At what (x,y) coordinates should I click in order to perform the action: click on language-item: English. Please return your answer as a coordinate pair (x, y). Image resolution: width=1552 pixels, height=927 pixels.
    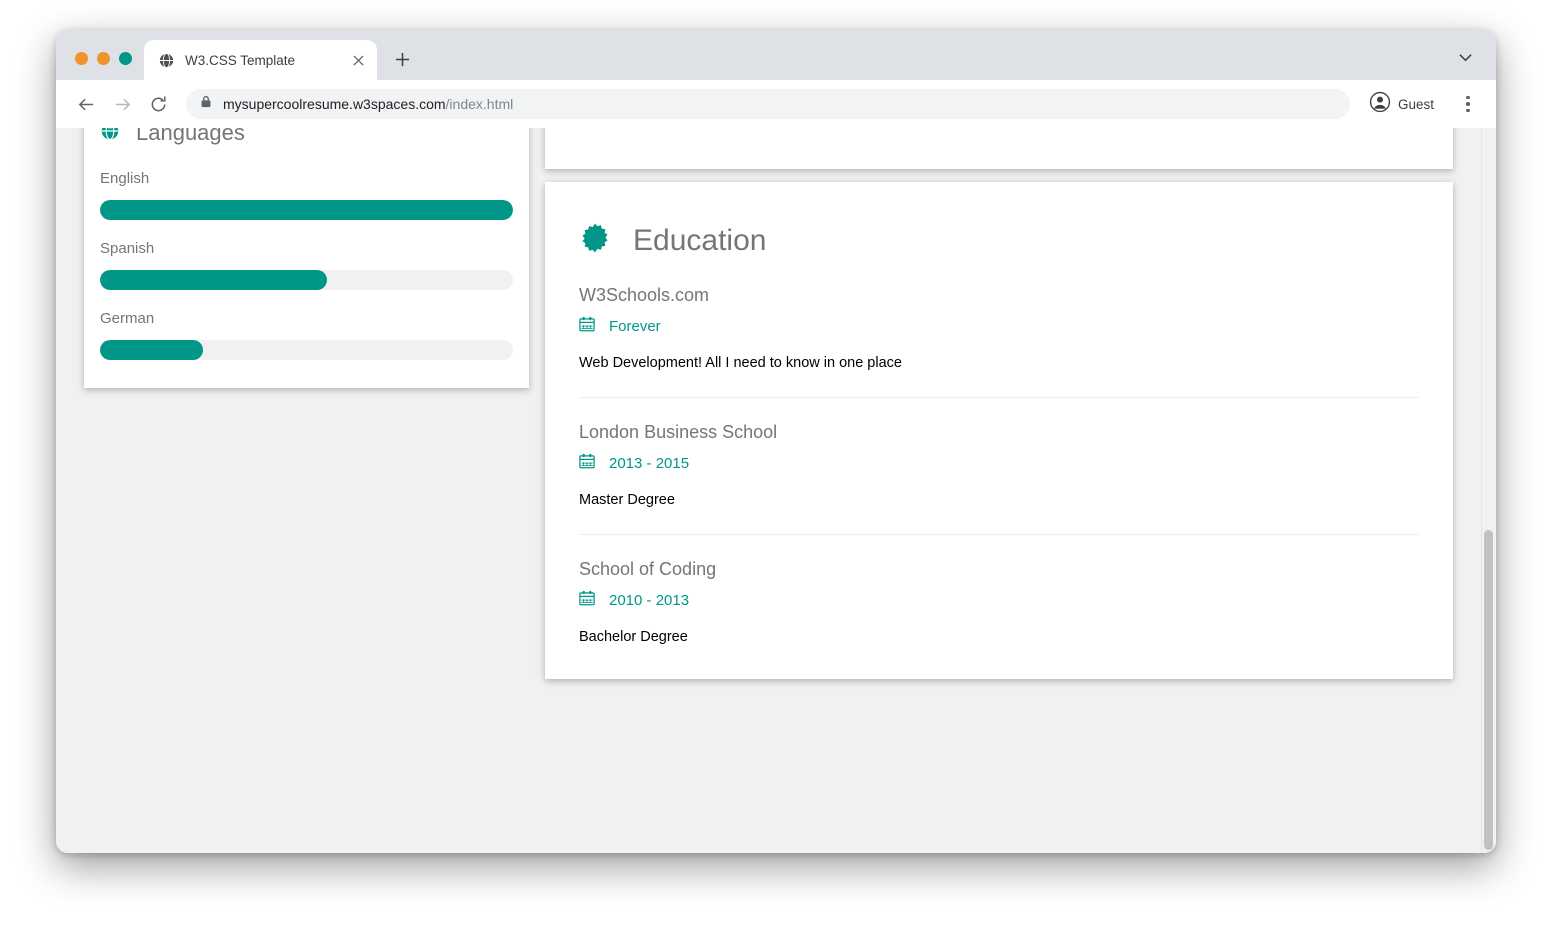
    Looking at the image, I should click on (306, 195).